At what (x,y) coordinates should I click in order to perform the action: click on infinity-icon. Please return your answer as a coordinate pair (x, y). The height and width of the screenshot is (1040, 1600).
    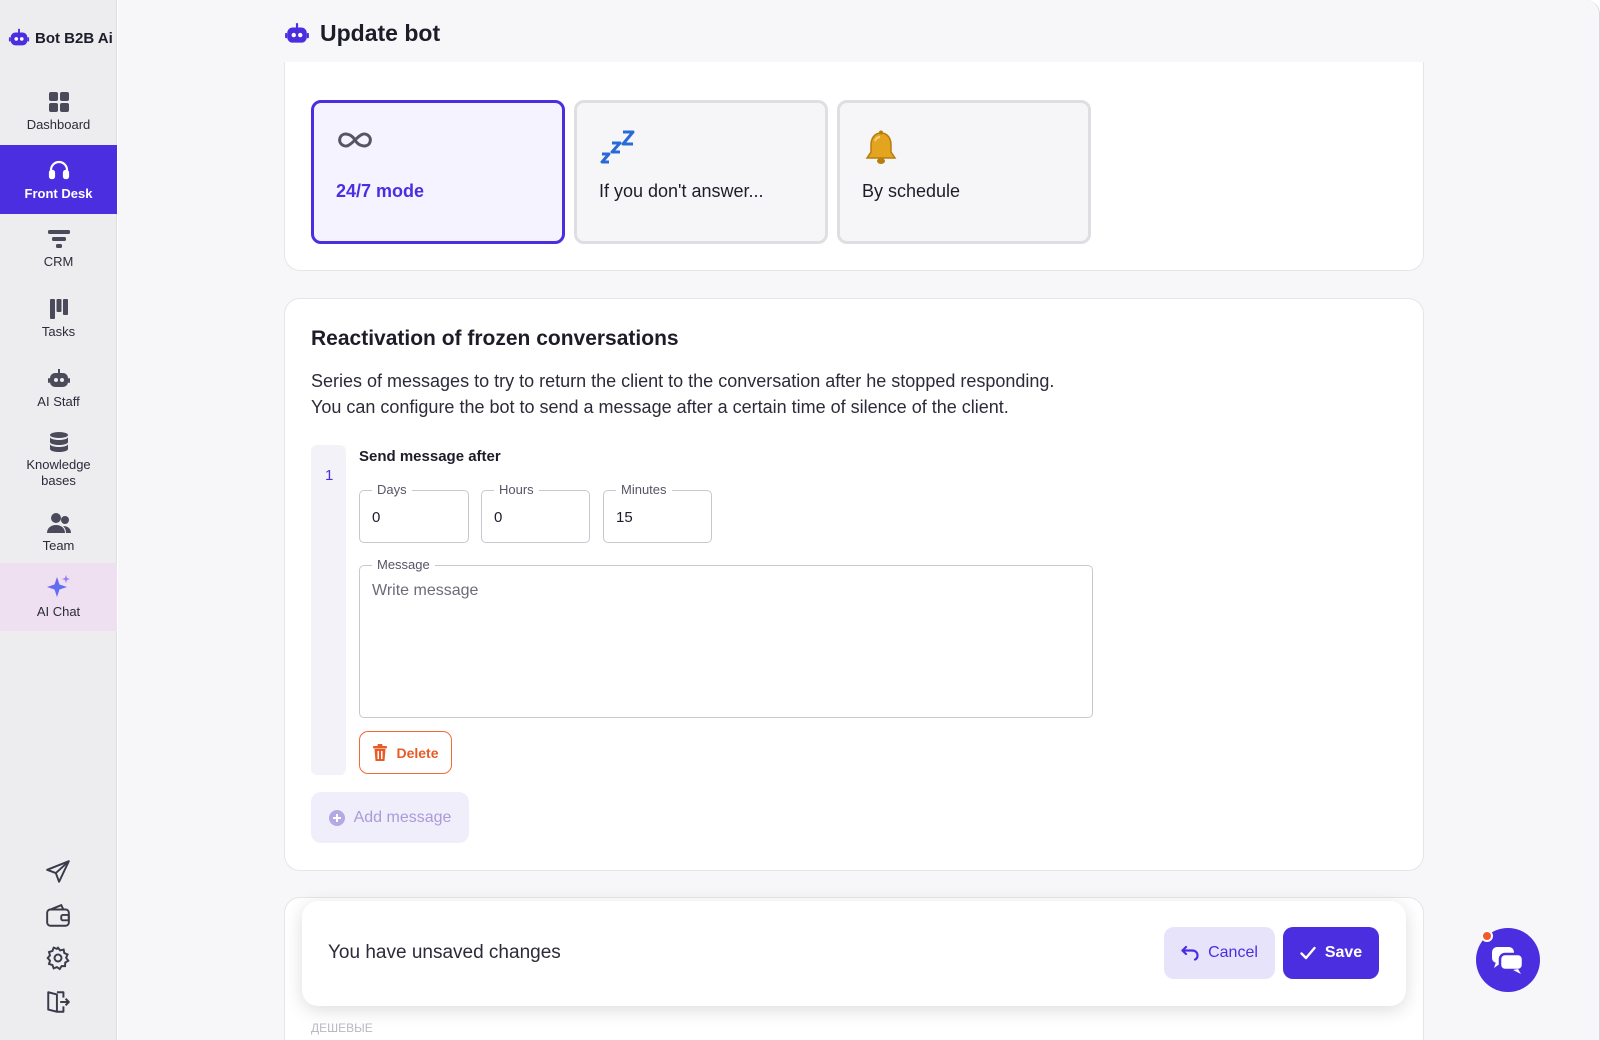
    Looking at the image, I should click on (355, 140).